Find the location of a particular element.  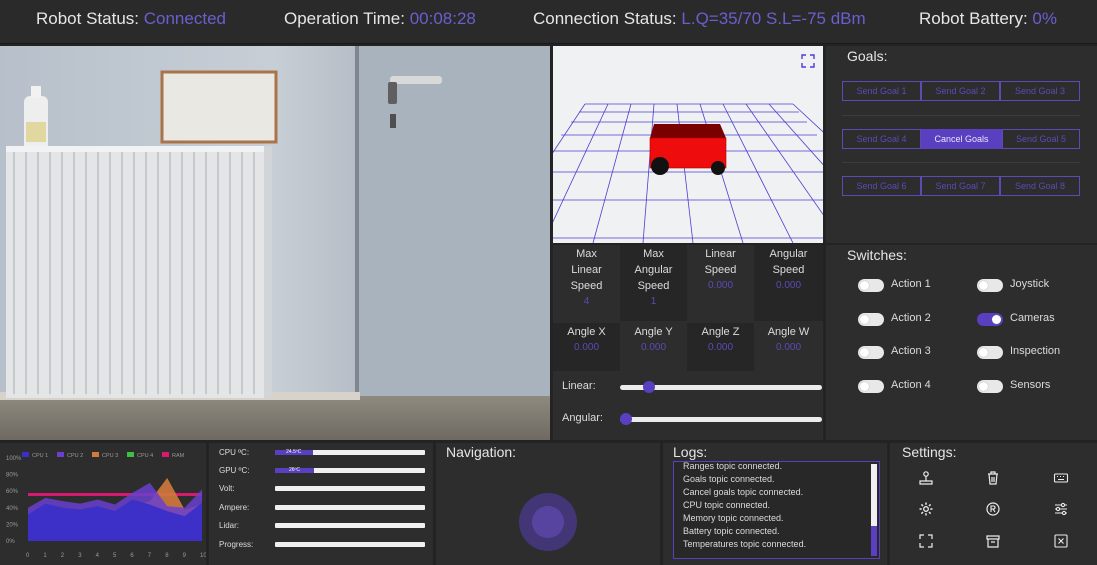

cancel-goals-button: Cancel Goals is located at coordinates (961, 139).